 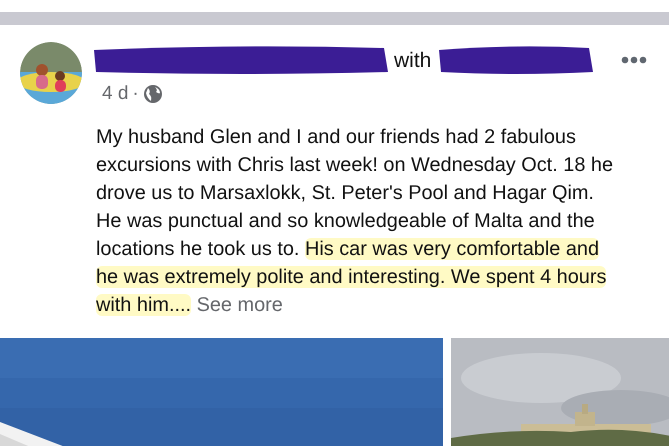 I want to click on author-joiner-text: with, so click(x=413, y=60).